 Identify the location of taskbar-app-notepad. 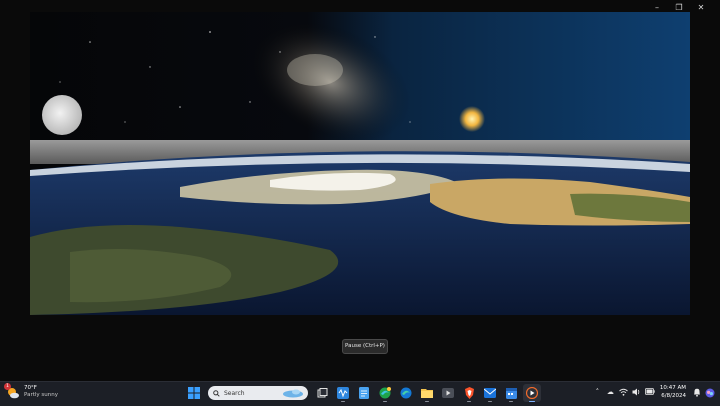
(364, 393).